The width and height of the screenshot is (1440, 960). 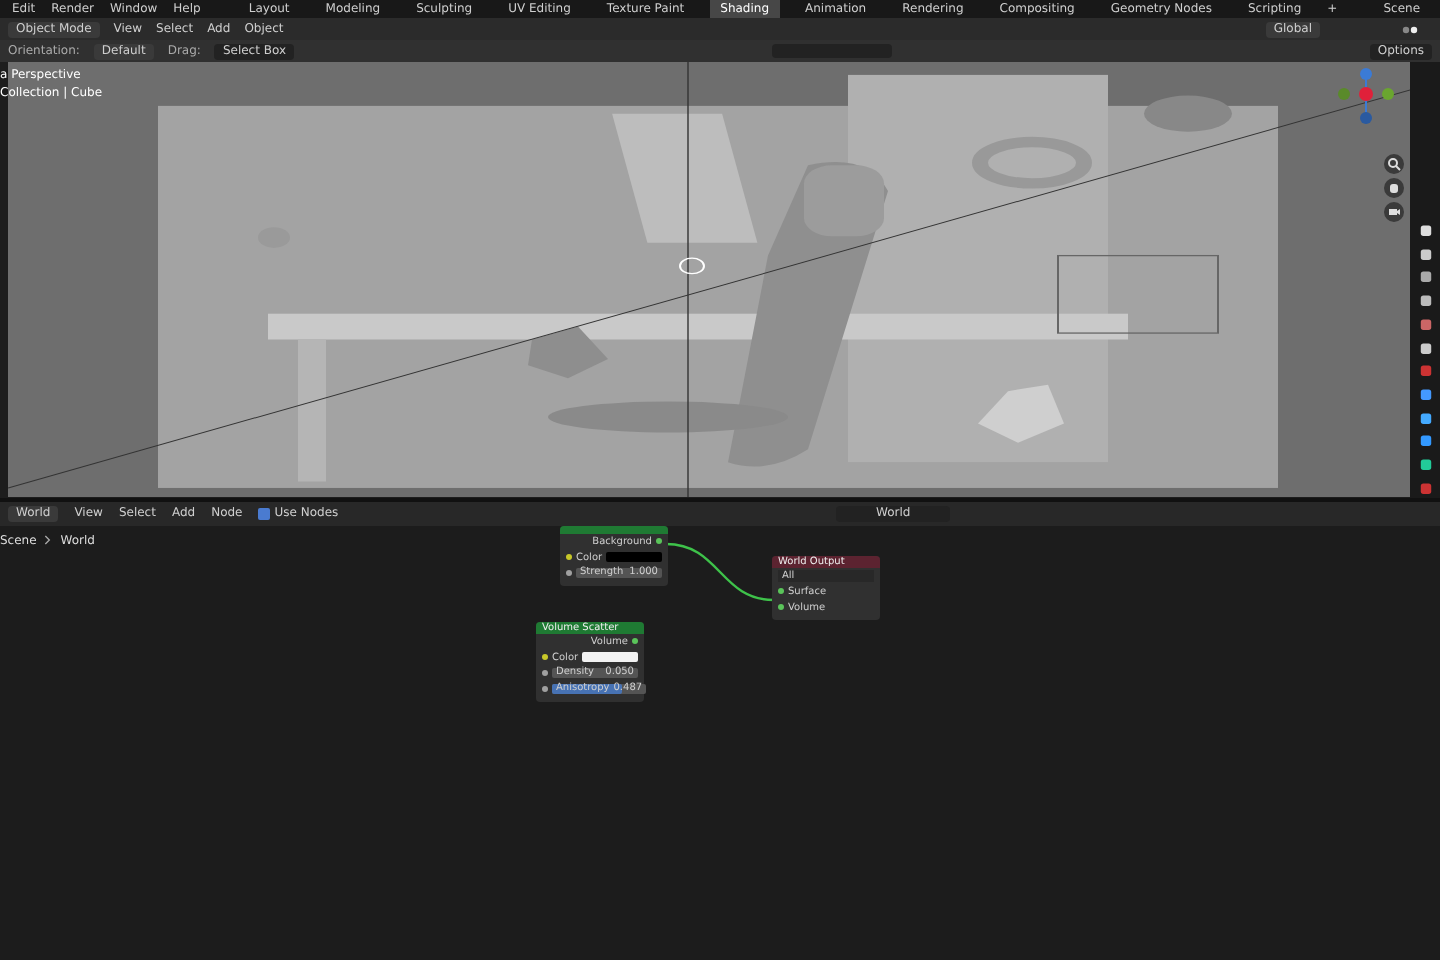 What do you see at coordinates (48, 540) in the screenshot?
I see `chevron-icon` at bounding box center [48, 540].